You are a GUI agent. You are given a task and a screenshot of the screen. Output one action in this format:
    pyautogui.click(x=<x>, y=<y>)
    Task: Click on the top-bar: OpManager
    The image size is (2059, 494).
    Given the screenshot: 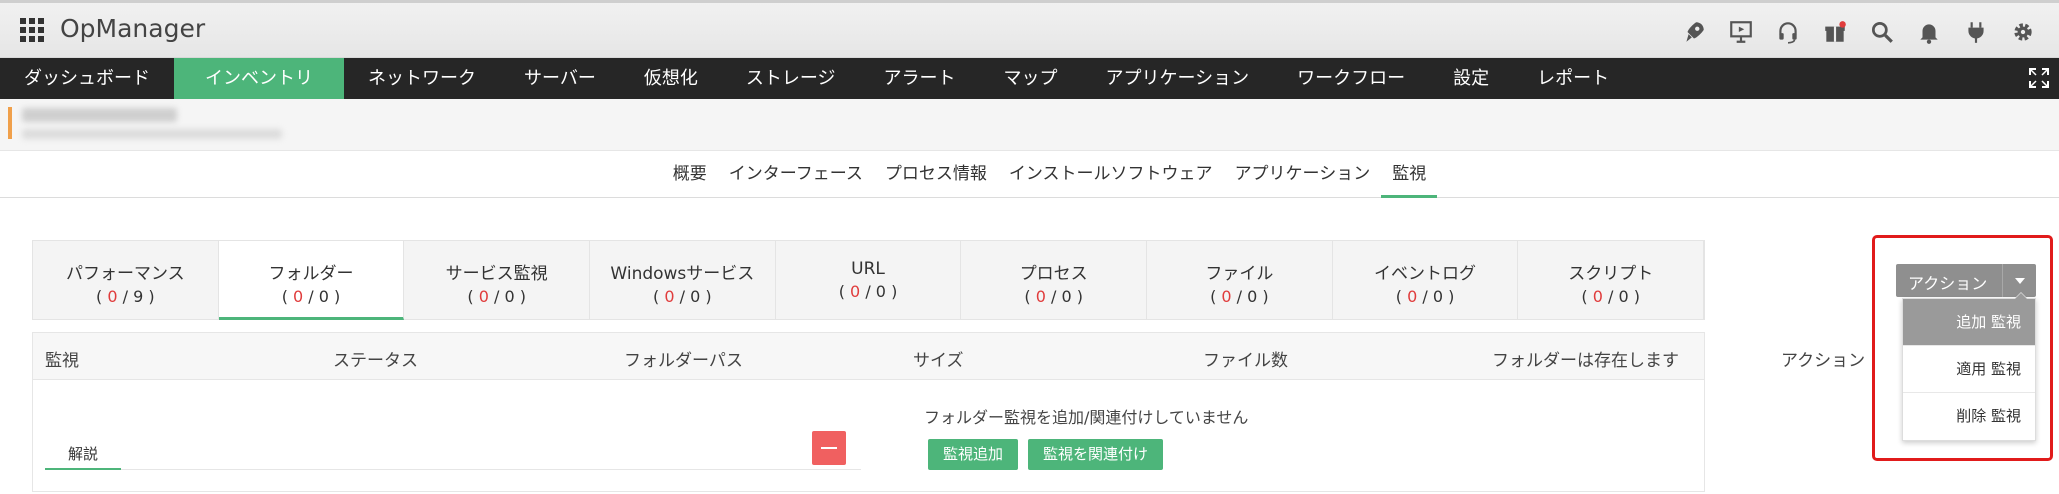 What is the action you would take?
    pyautogui.click(x=1029, y=29)
    